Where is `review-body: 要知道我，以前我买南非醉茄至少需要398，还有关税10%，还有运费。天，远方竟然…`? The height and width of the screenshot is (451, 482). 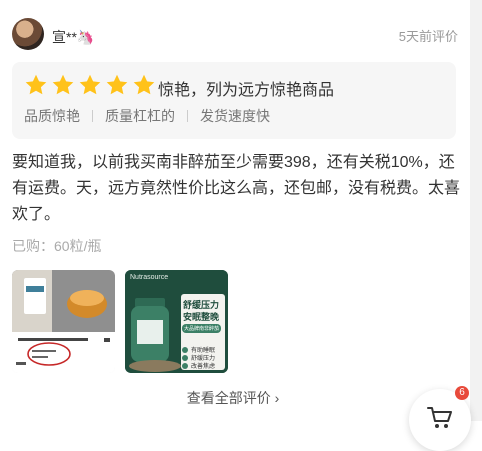 review-body: 要知道我，以前我买南非醉茄至少需要398，还有关税10%，还有运费。天，远方竟然… is located at coordinates (236, 188).